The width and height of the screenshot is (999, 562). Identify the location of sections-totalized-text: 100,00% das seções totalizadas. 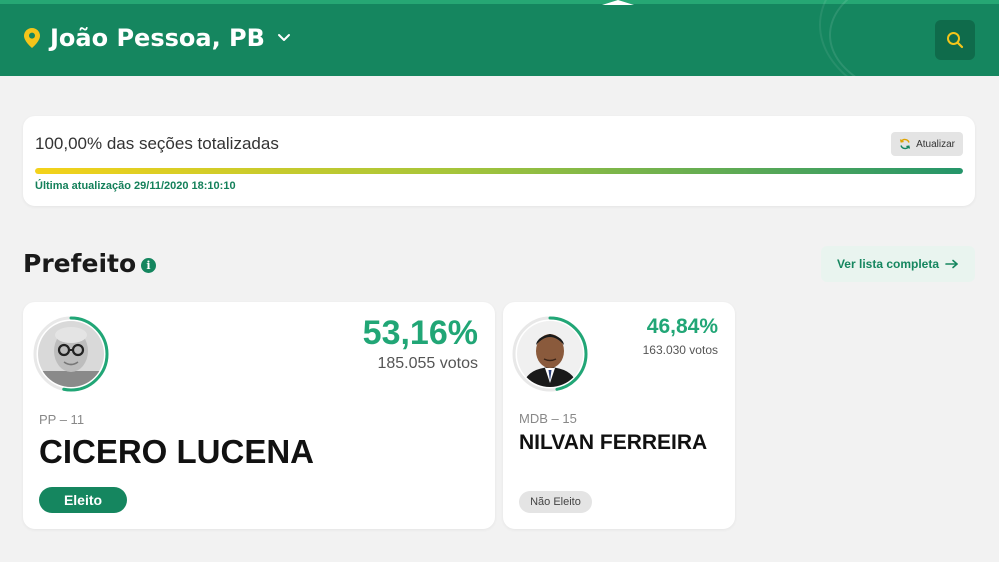
(157, 143).